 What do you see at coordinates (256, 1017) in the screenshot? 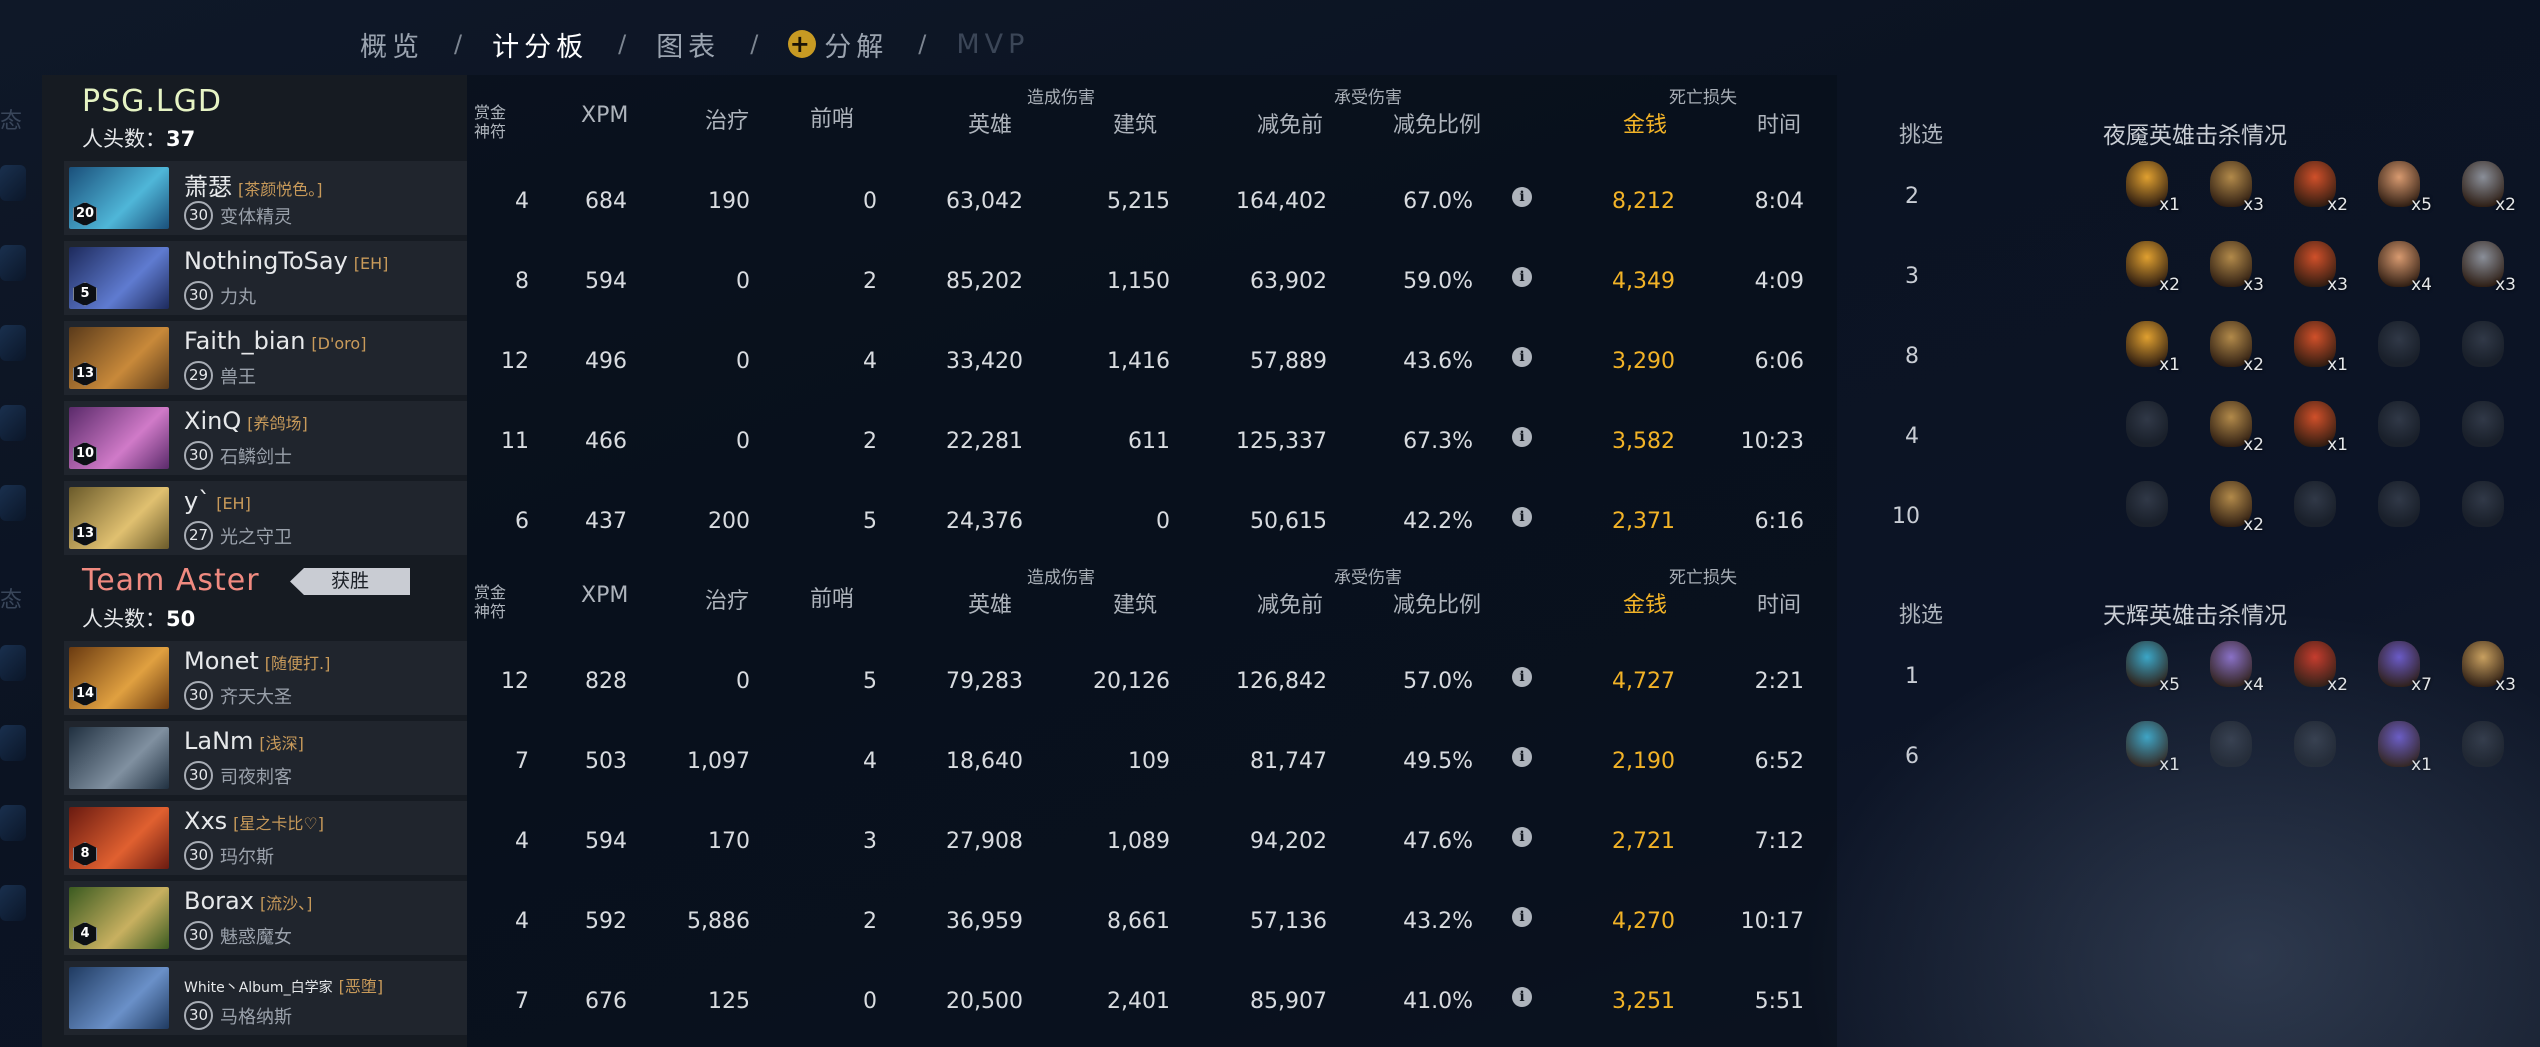
I see `hero-name: 马格纳斯` at bounding box center [256, 1017].